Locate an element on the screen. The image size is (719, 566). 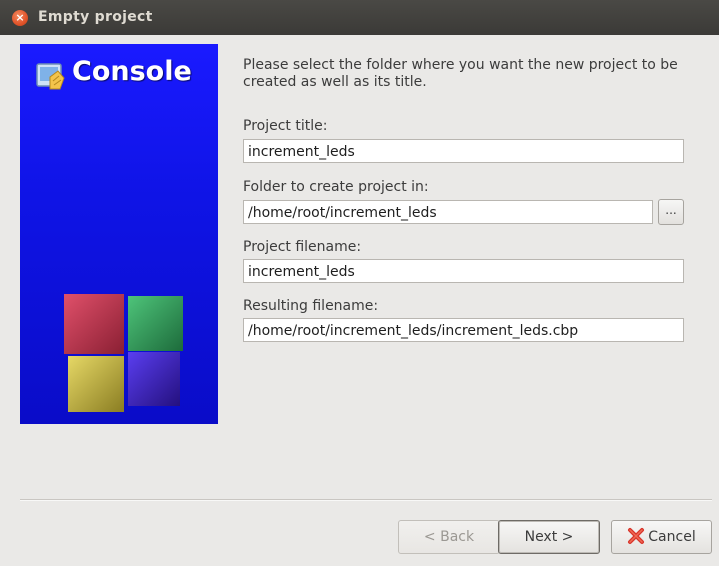
window-title: Empty project is located at coordinates (95, 17).